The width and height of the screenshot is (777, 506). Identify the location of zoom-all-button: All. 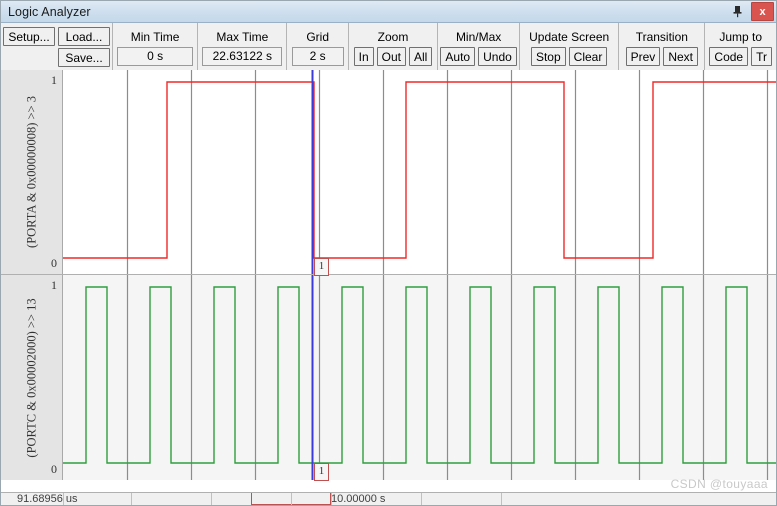
(421, 56).